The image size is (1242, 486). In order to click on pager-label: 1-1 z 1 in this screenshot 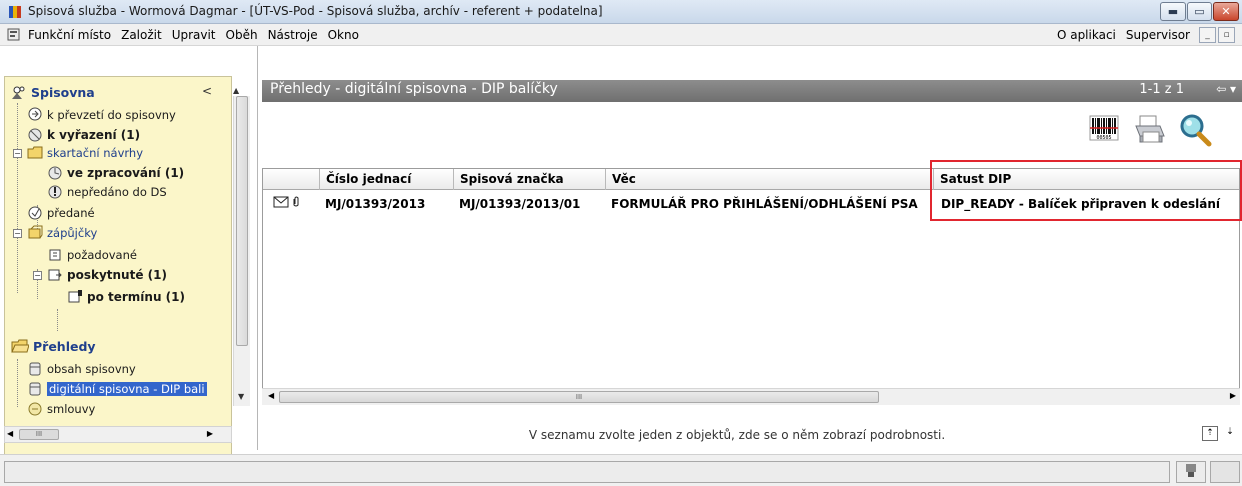, I will do `click(1161, 89)`.